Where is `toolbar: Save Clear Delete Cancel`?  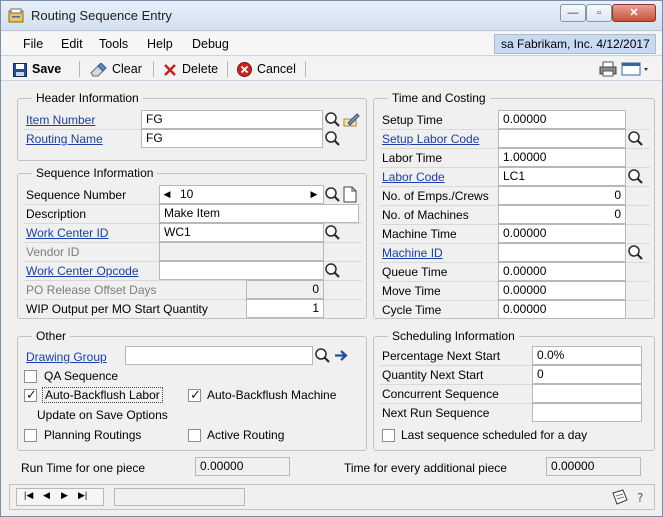
toolbar: Save Clear Delete Cancel is located at coordinates (331, 69).